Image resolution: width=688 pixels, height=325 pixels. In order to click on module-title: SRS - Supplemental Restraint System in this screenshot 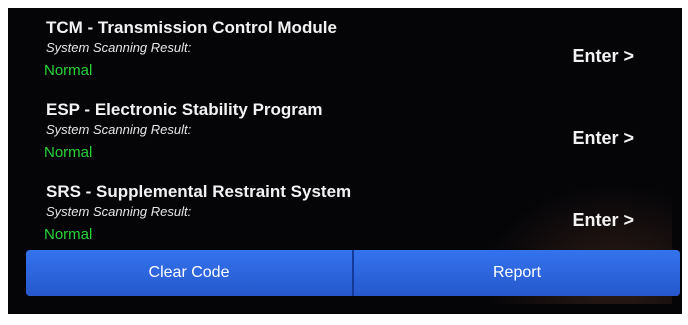, I will do `click(199, 191)`.